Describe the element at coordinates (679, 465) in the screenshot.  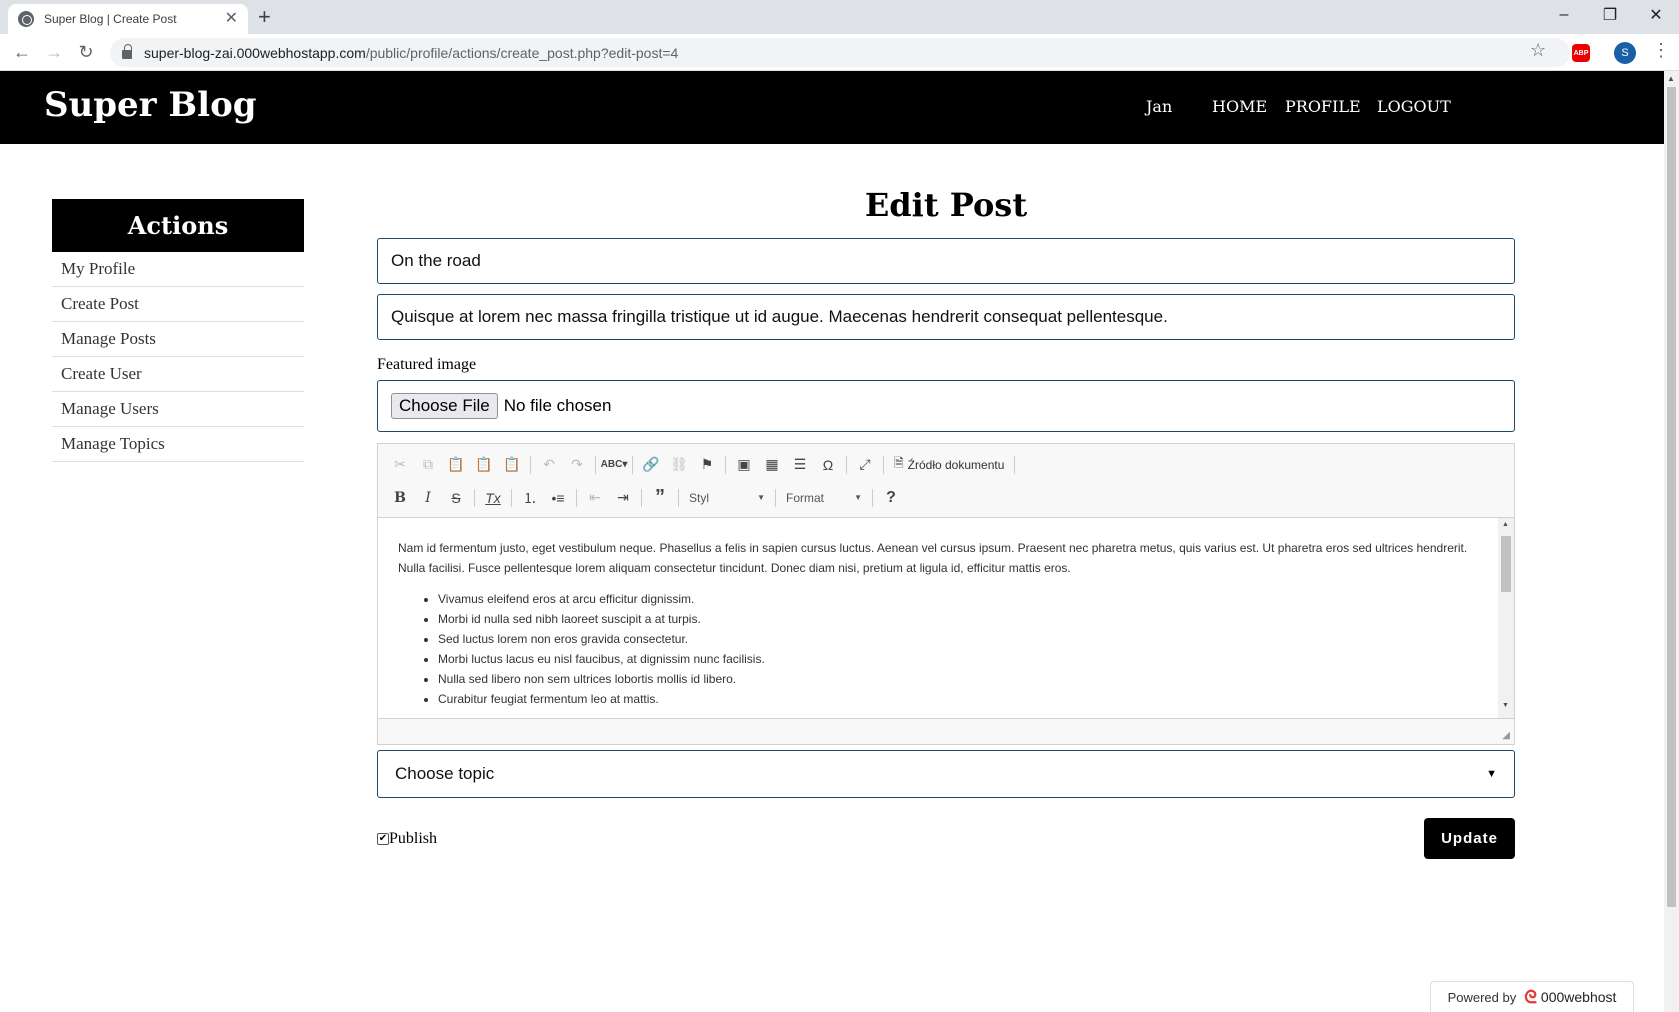
I see `unlink-icon: ⛓` at that location.